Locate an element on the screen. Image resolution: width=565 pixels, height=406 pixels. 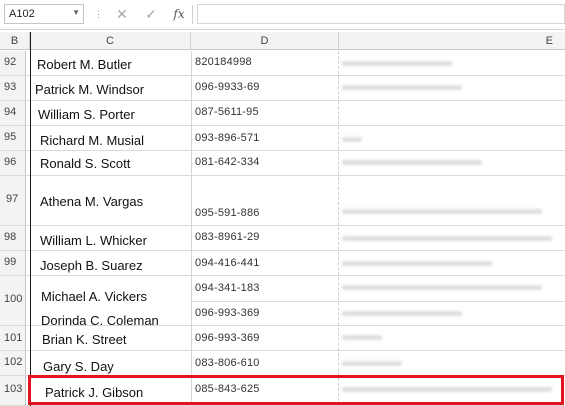
name-cell: Athena M. Vargas is located at coordinates (91, 201).